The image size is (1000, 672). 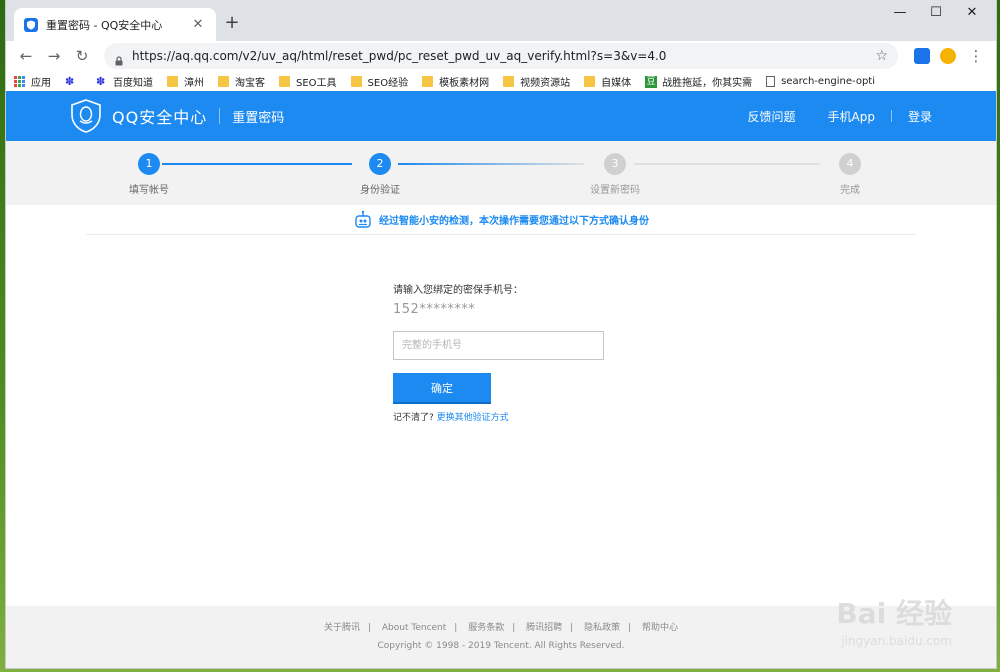 What do you see at coordinates (455, 81) in the screenshot?
I see `bookmark-folder: 模板素材网` at bounding box center [455, 81].